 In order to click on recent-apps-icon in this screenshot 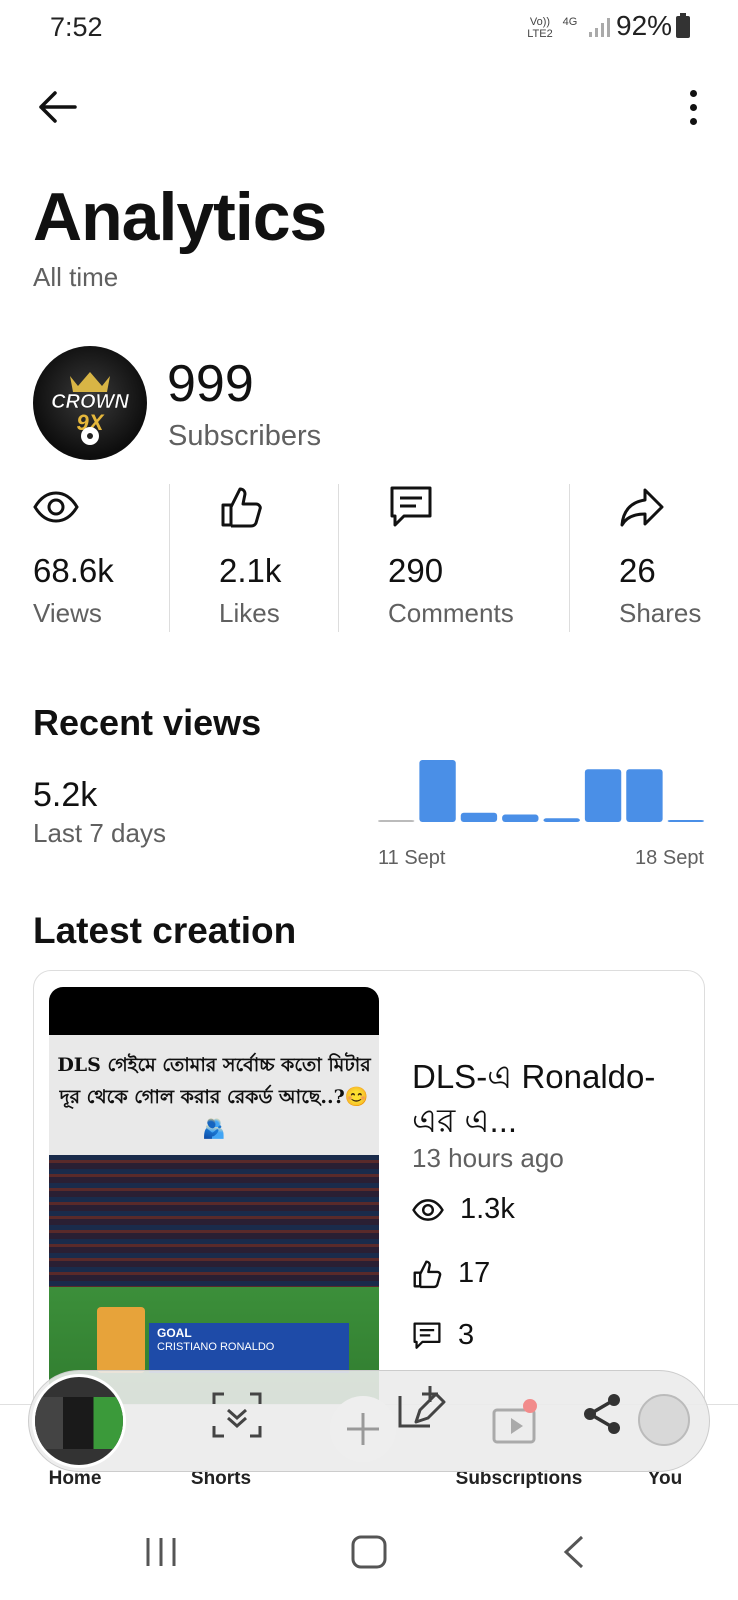, I will do `click(161, 1552)`.